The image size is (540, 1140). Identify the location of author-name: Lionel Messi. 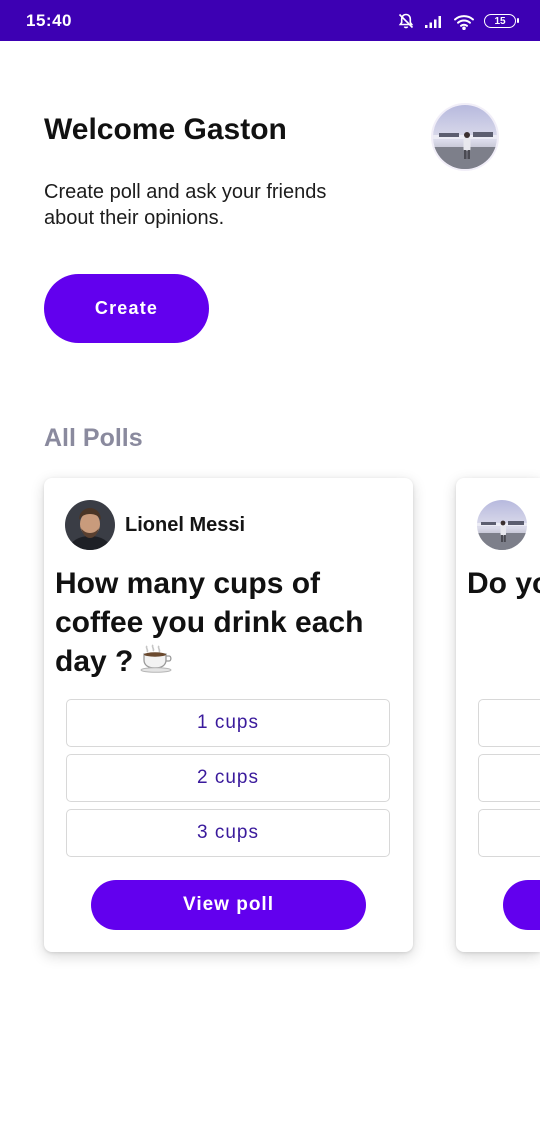
(185, 525).